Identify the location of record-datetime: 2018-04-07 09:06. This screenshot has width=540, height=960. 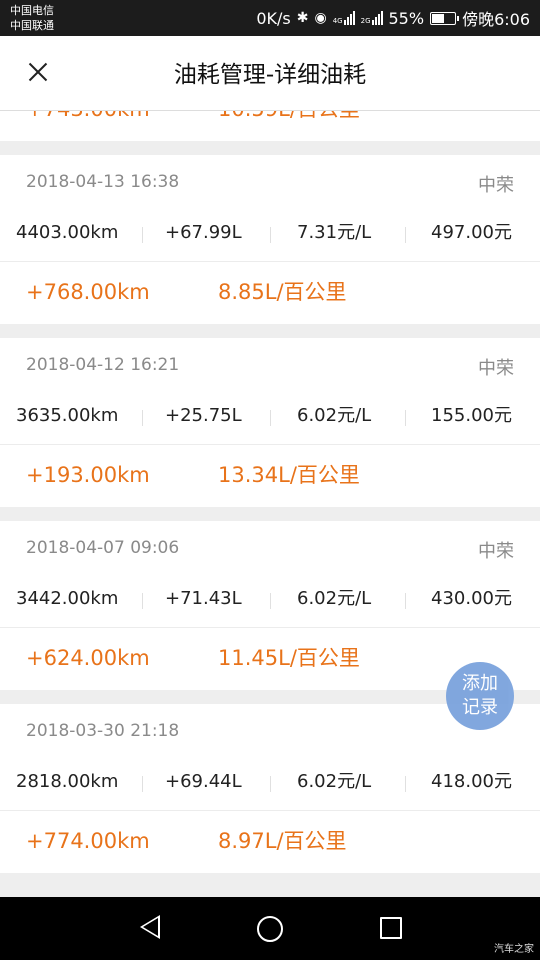
(103, 548).